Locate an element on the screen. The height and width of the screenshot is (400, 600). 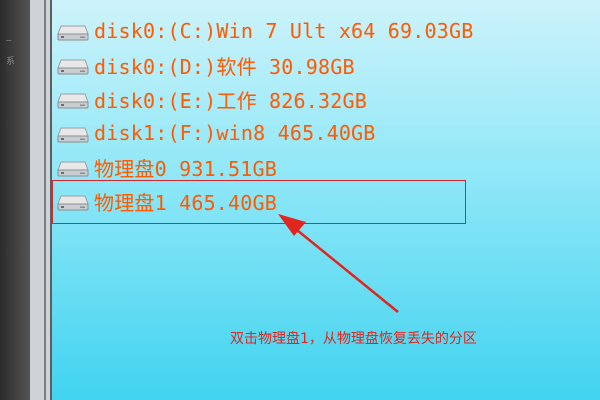
annotation-text: 双击物理盘1，从物理盘恢复丢失的分区 is located at coordinates (353, 339).